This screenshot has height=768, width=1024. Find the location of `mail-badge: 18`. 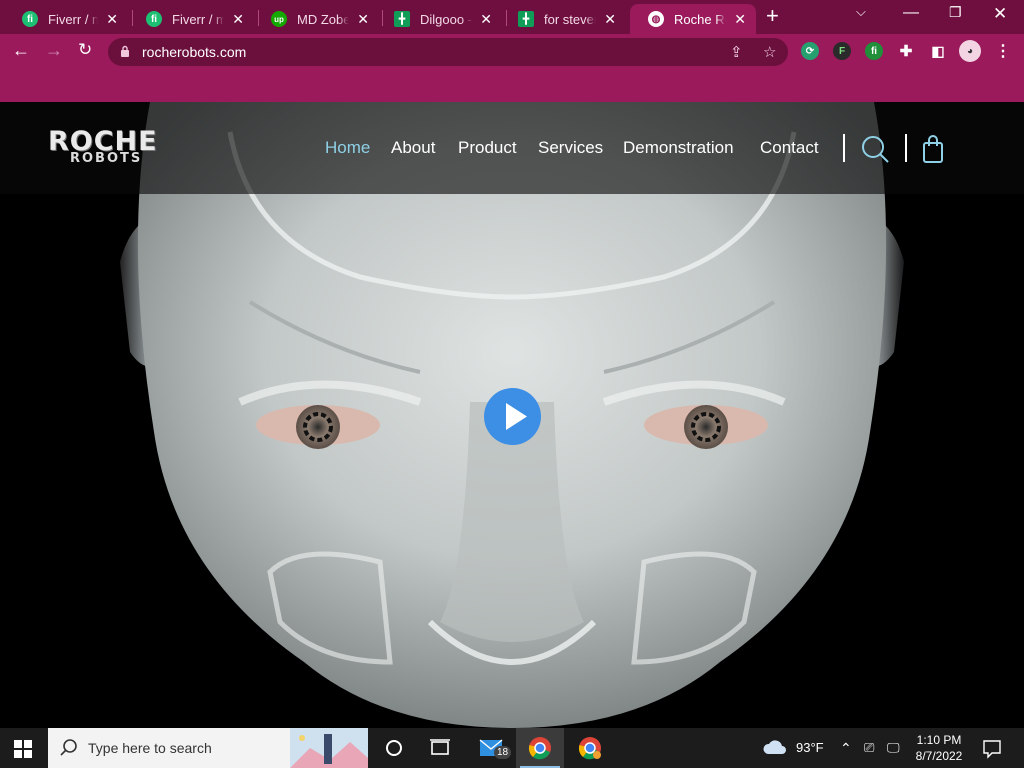

mail-badge: 18 is located at coordinates (503, 752).